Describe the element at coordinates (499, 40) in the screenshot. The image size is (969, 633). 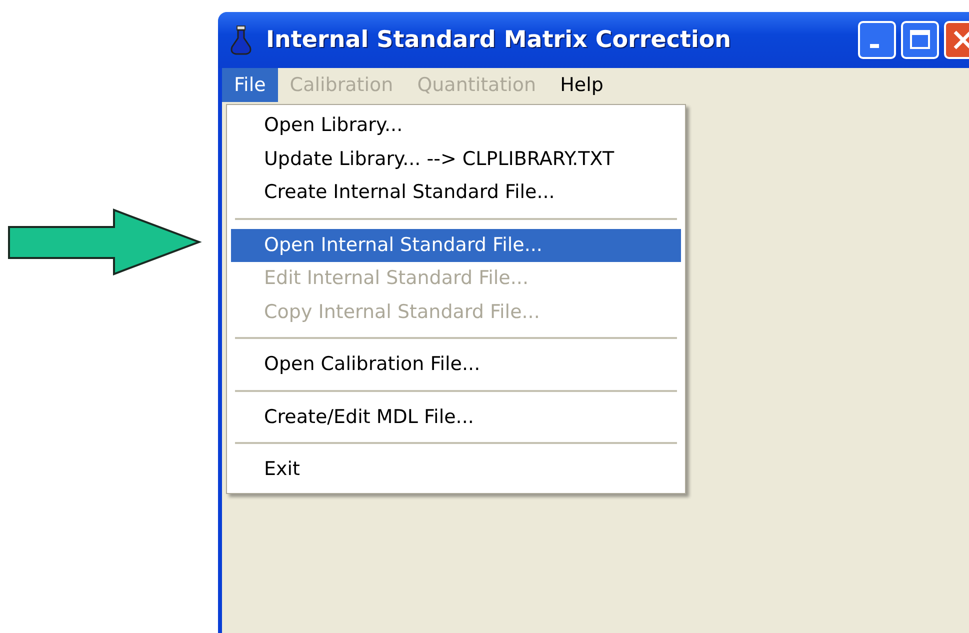
I see `window-title: Internal Standard Matrix Correction` at that location.